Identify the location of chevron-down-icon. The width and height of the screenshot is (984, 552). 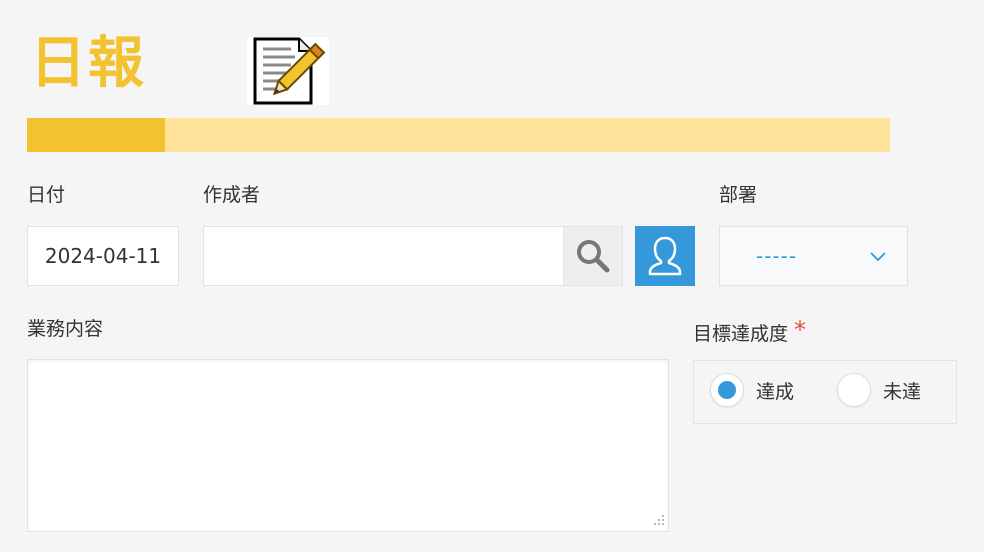
(878, 257).